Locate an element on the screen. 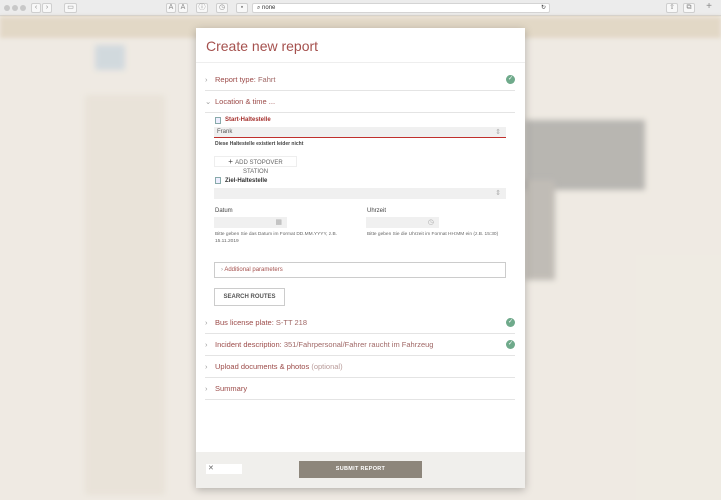  start-stop-input: Frank ⇕ is located at coordinates (360, 132).